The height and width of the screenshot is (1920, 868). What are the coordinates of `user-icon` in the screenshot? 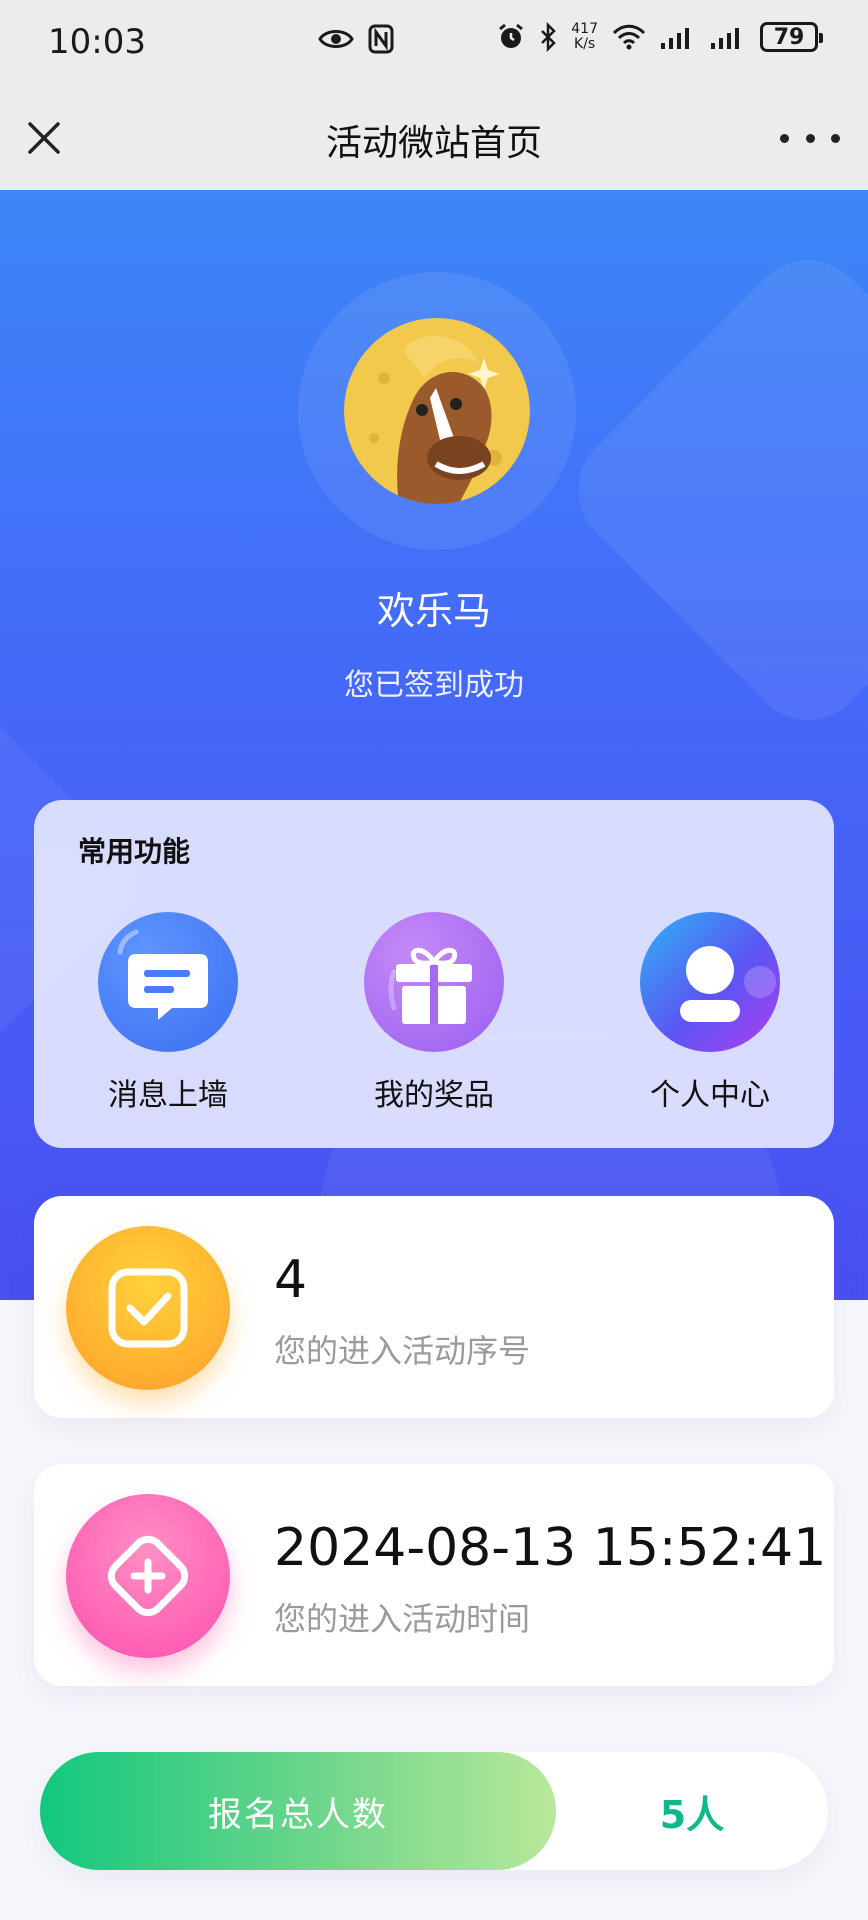 It's located at (710, 982).